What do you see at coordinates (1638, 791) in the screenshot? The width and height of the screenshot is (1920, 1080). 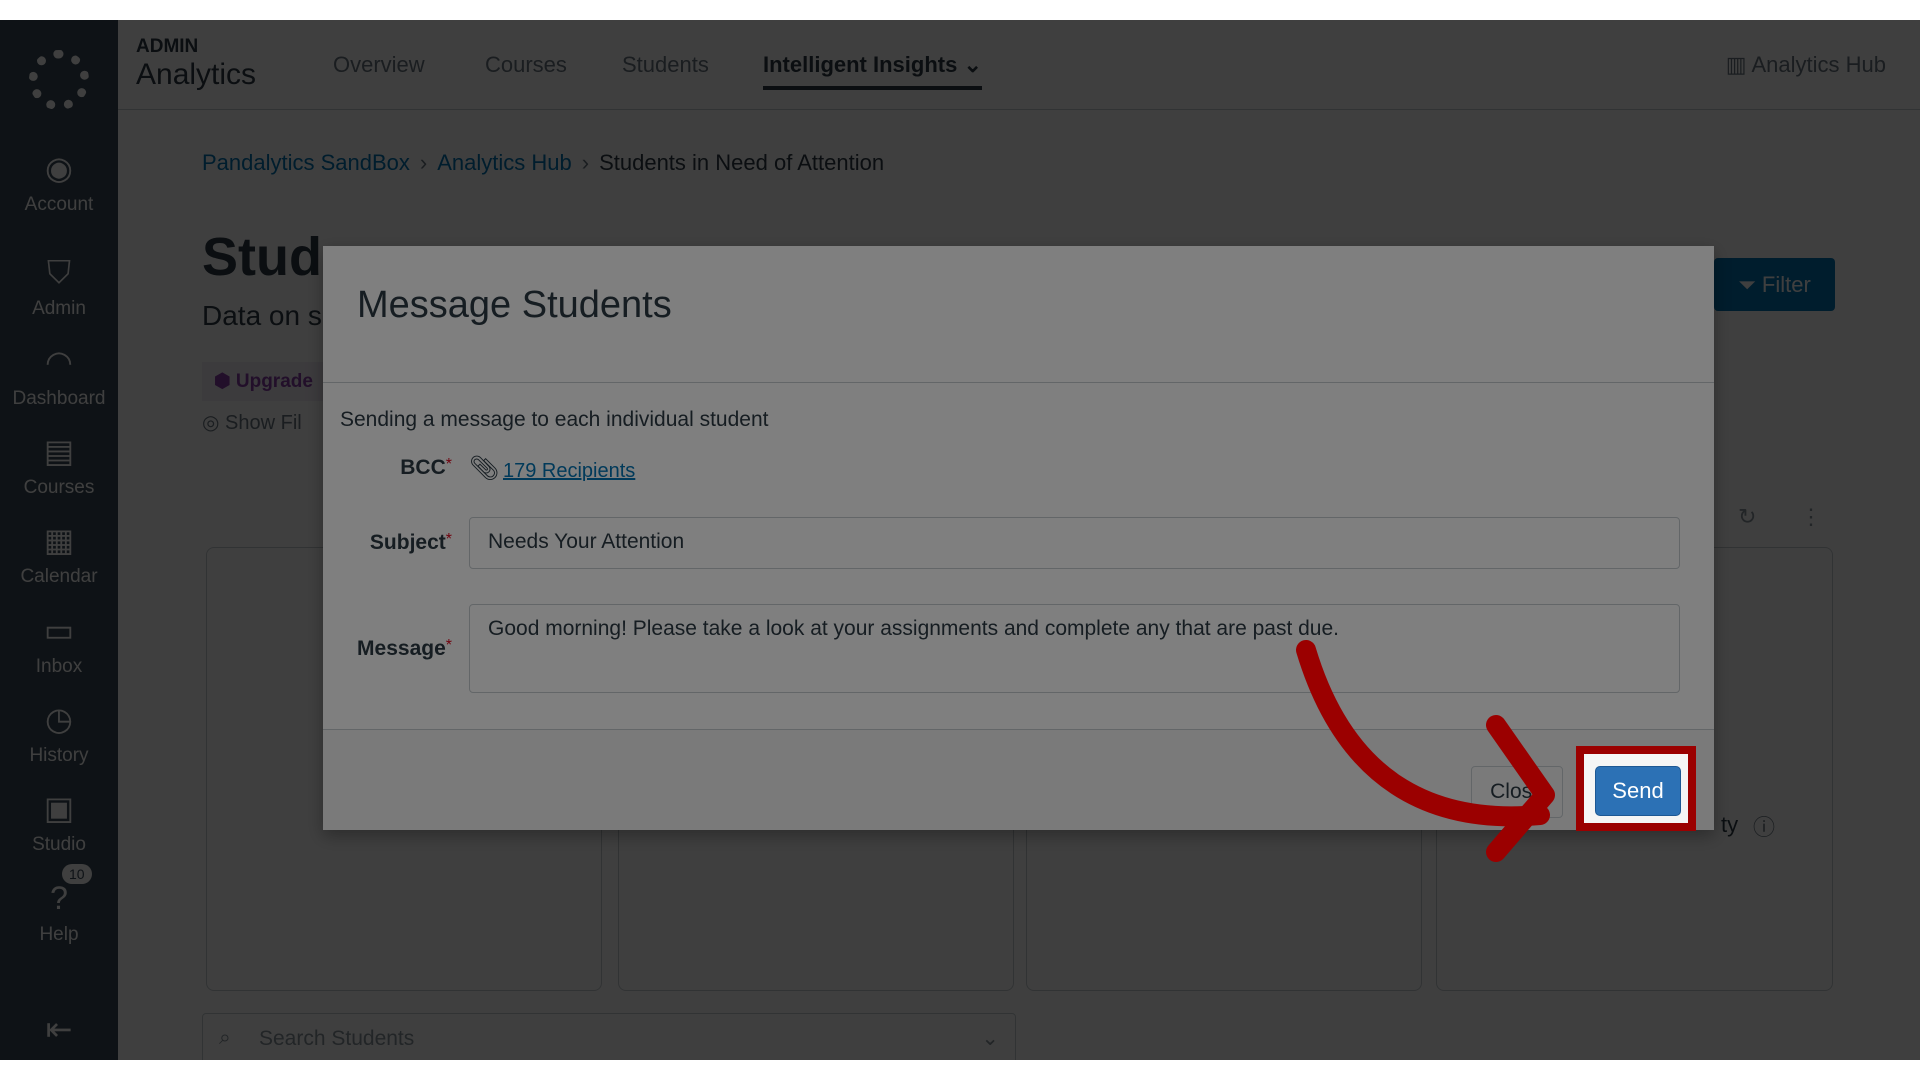 I see `send-button: Send` at bounding box center [1638, 791].